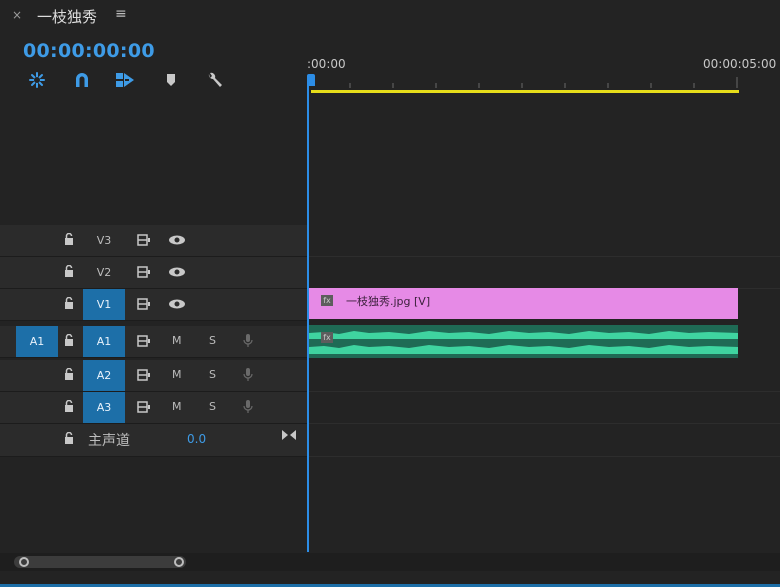 The height and width of the screenshot is (587, 780). What do you see at coordinates (153, 241) in the screenshot?
I see `track-header-v3: V3` at bounding box center [153, 241].